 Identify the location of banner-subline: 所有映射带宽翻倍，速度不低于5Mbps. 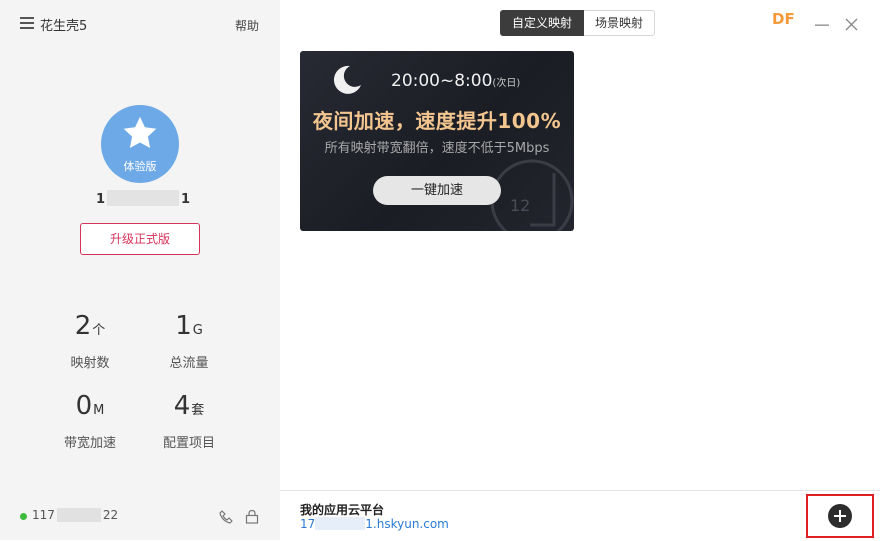
(437, 148).